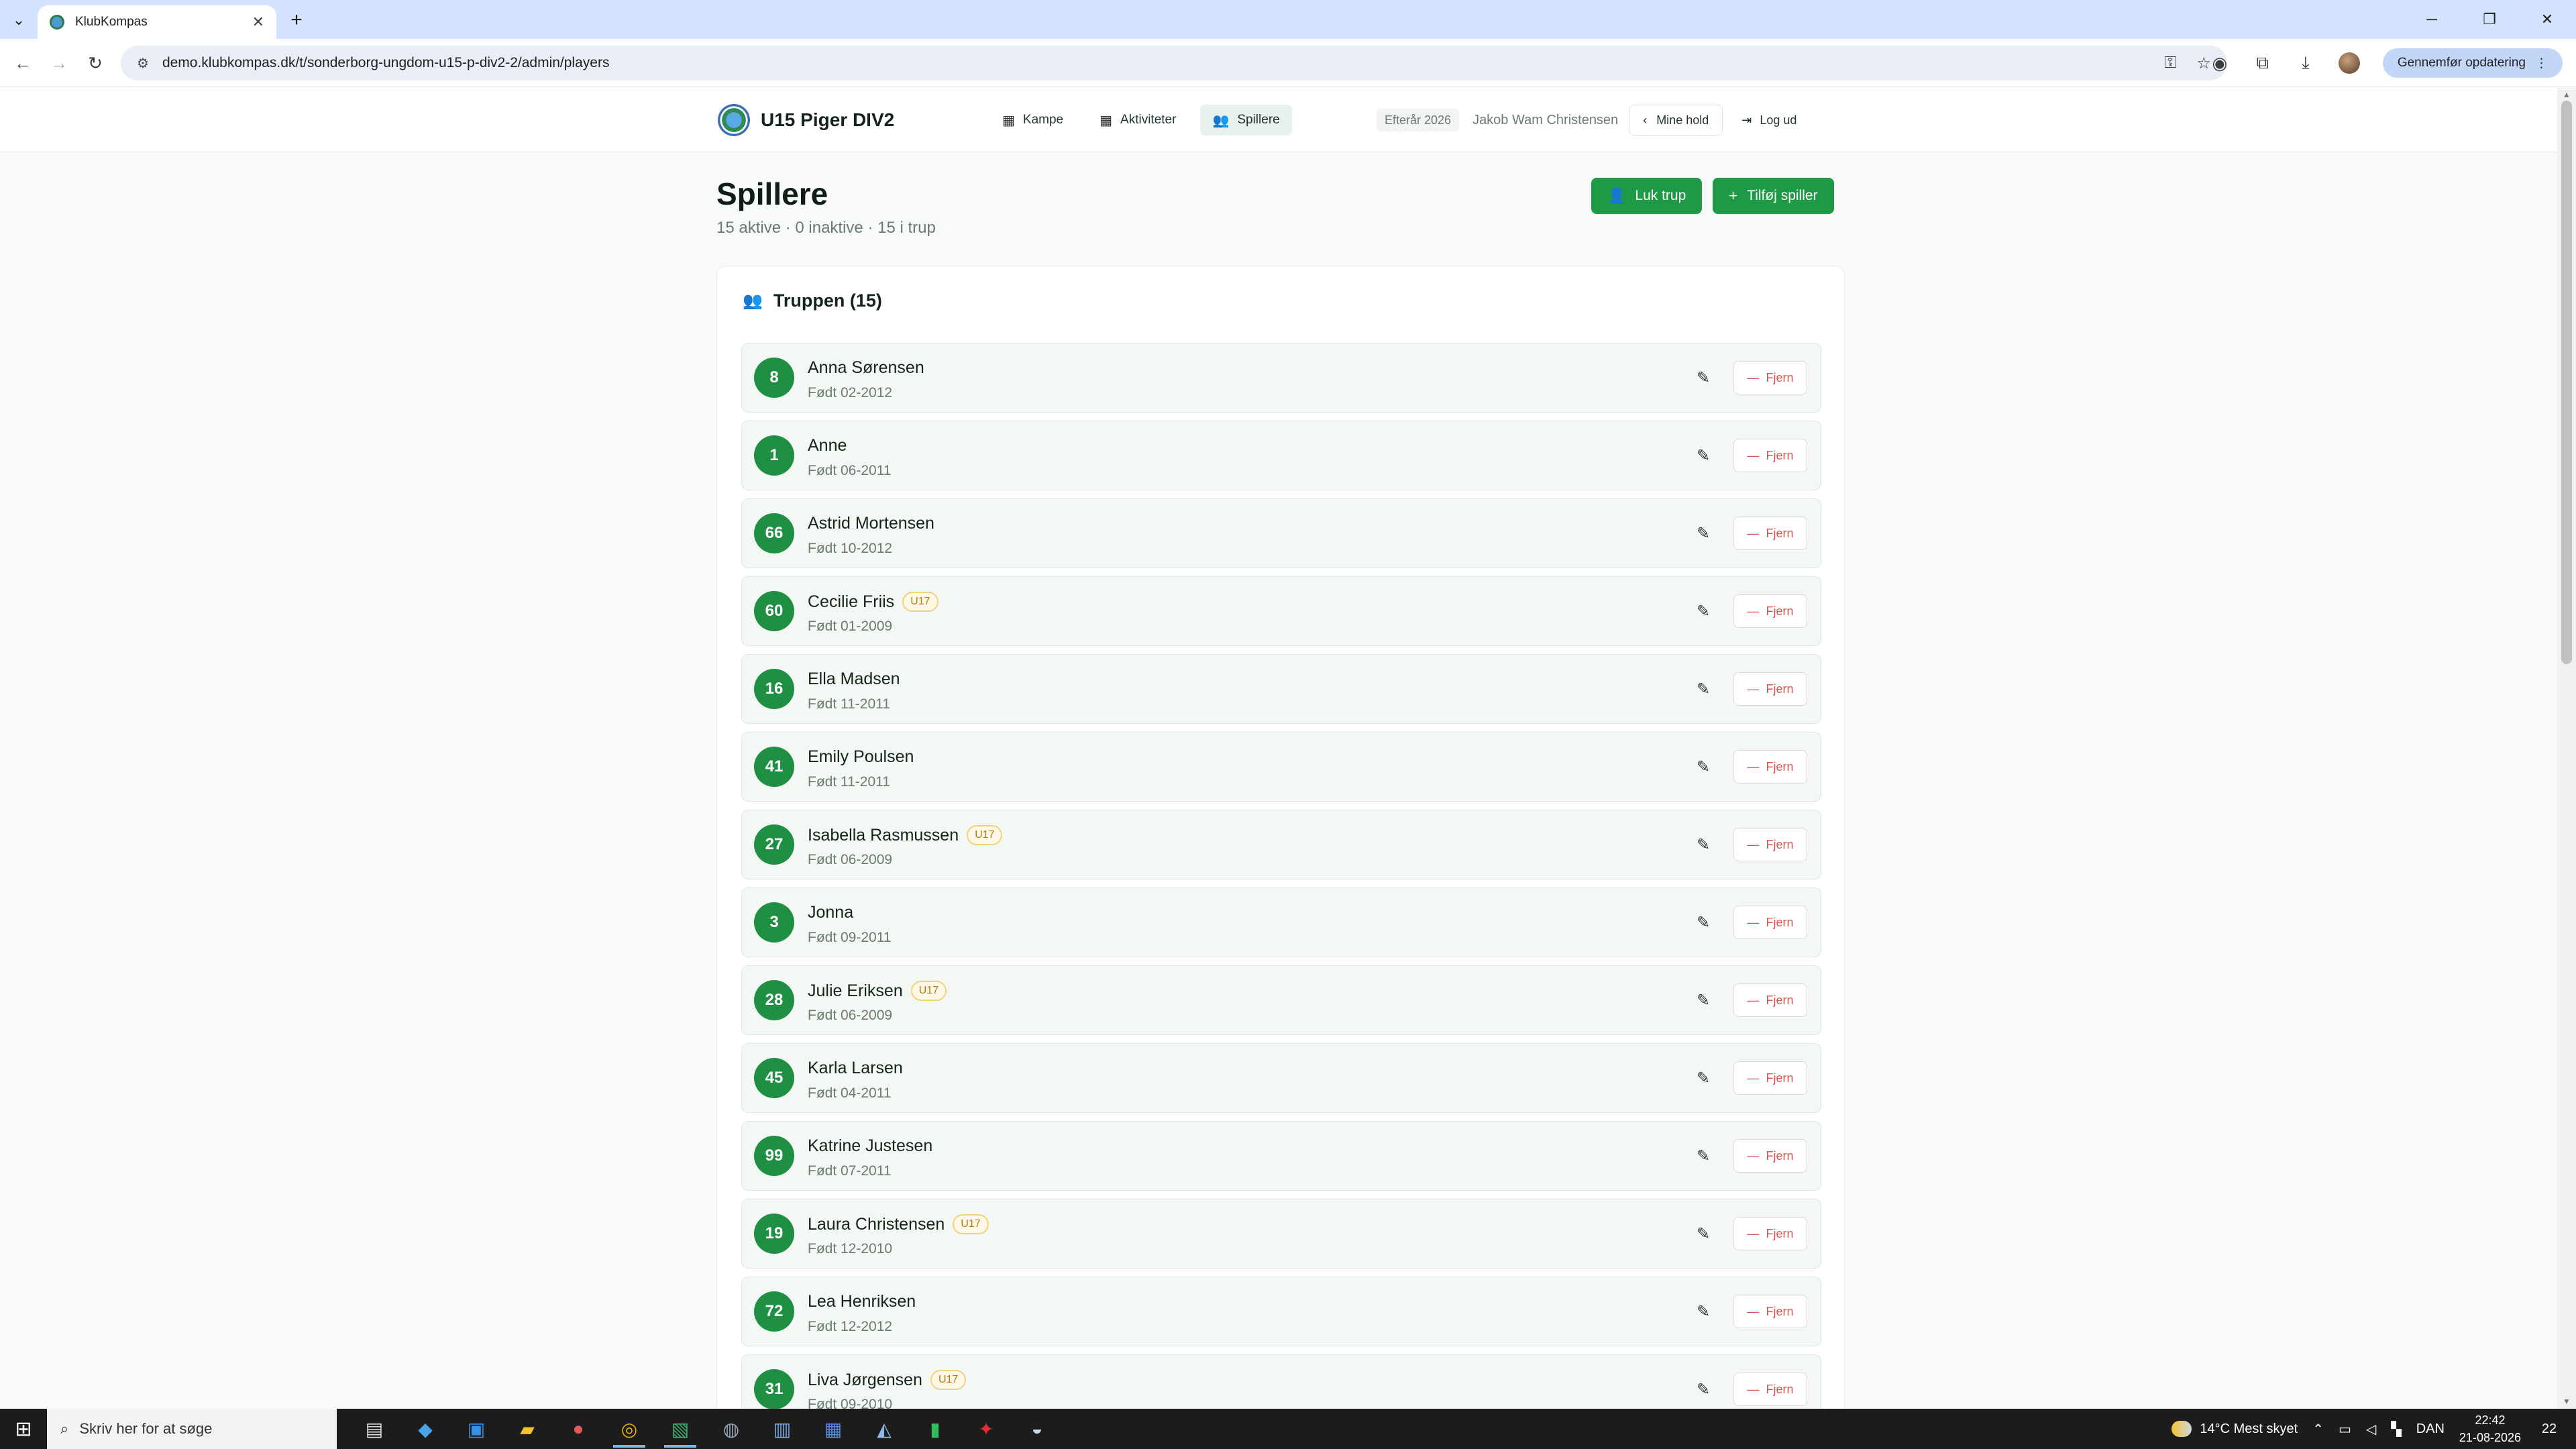 This screenshot has width=2576, height=1449. What do you see at coordinates (2566, 1402) in the screenshot?
I see `scroll-down-icon: ▼` at bounding box center [2566, 1402].